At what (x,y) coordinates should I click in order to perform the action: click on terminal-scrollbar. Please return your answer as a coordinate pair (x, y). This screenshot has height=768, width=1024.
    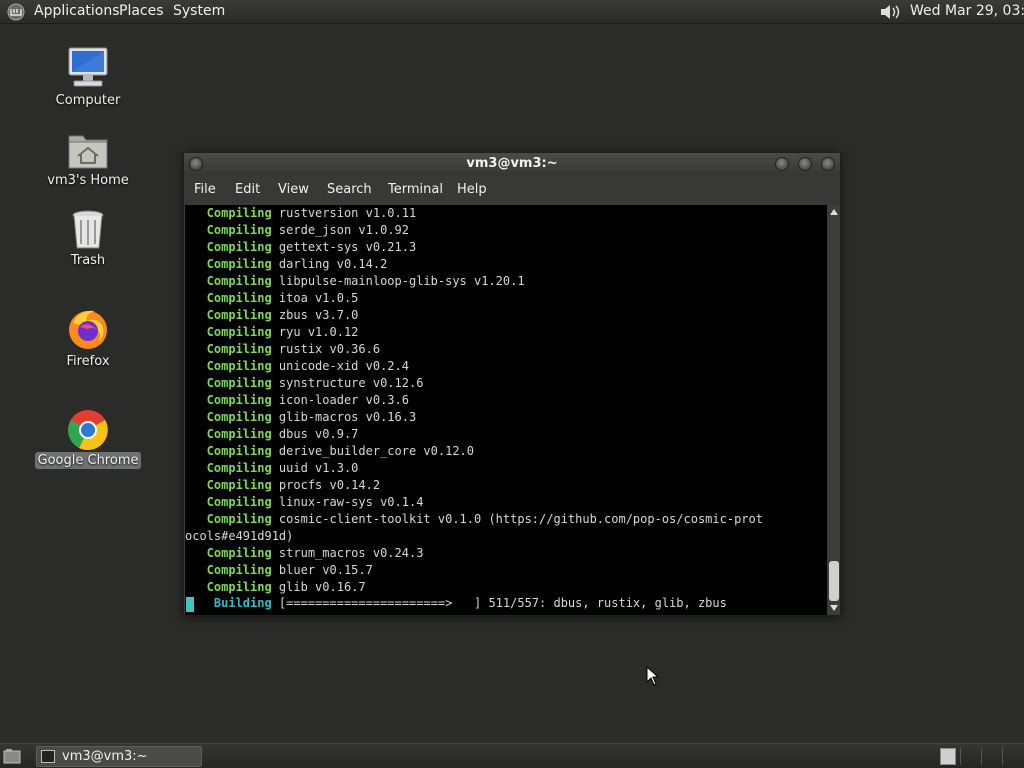
    Looking at the image, I should click on (834, 410).